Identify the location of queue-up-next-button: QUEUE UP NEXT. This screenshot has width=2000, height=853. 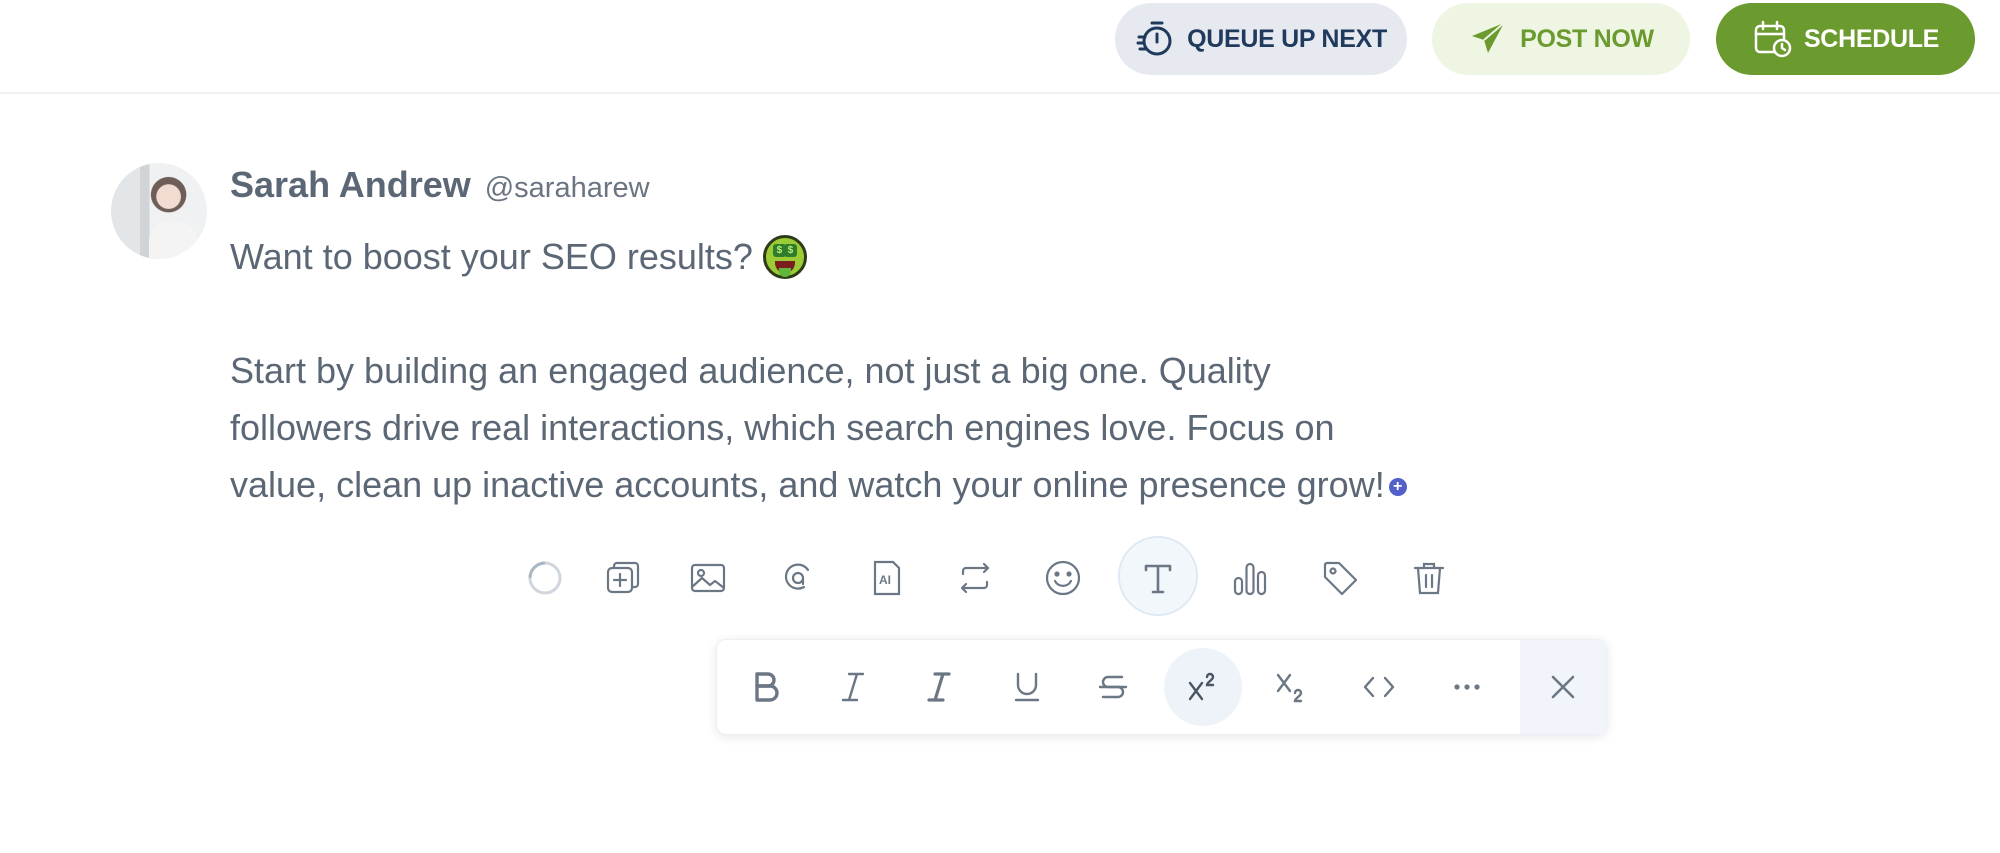
(1261, 39).